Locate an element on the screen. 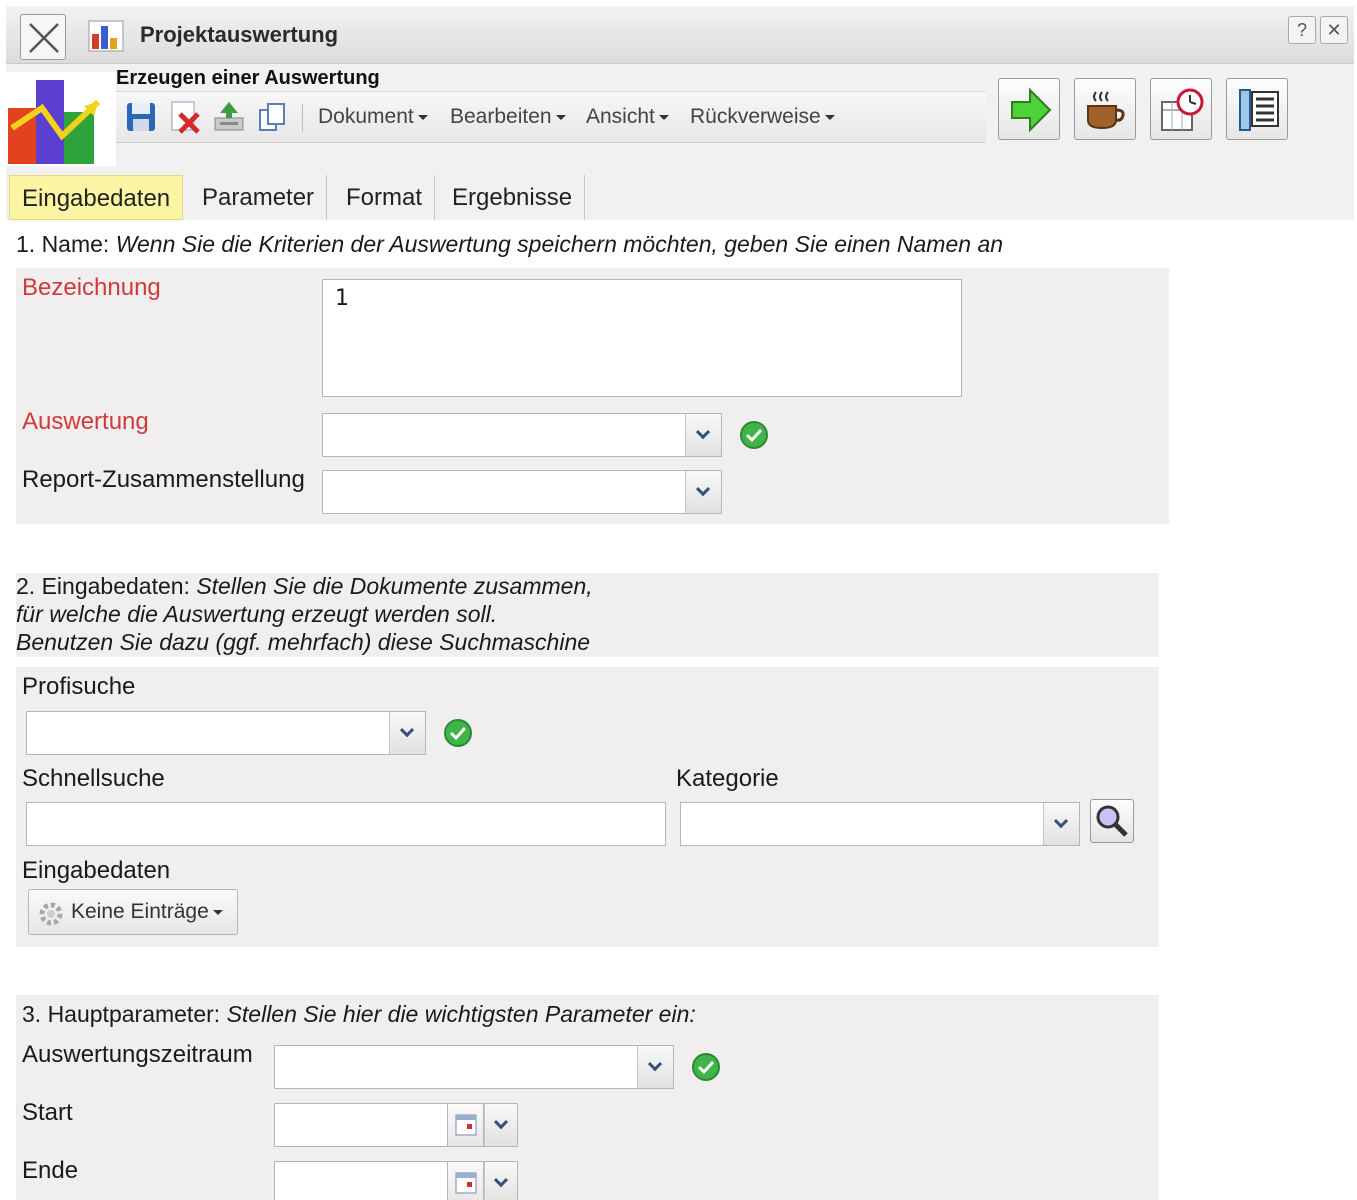 The image size is (1357, 1200). tab-eingabedaten: Eingabedaten is located at coordinates (96, 197).